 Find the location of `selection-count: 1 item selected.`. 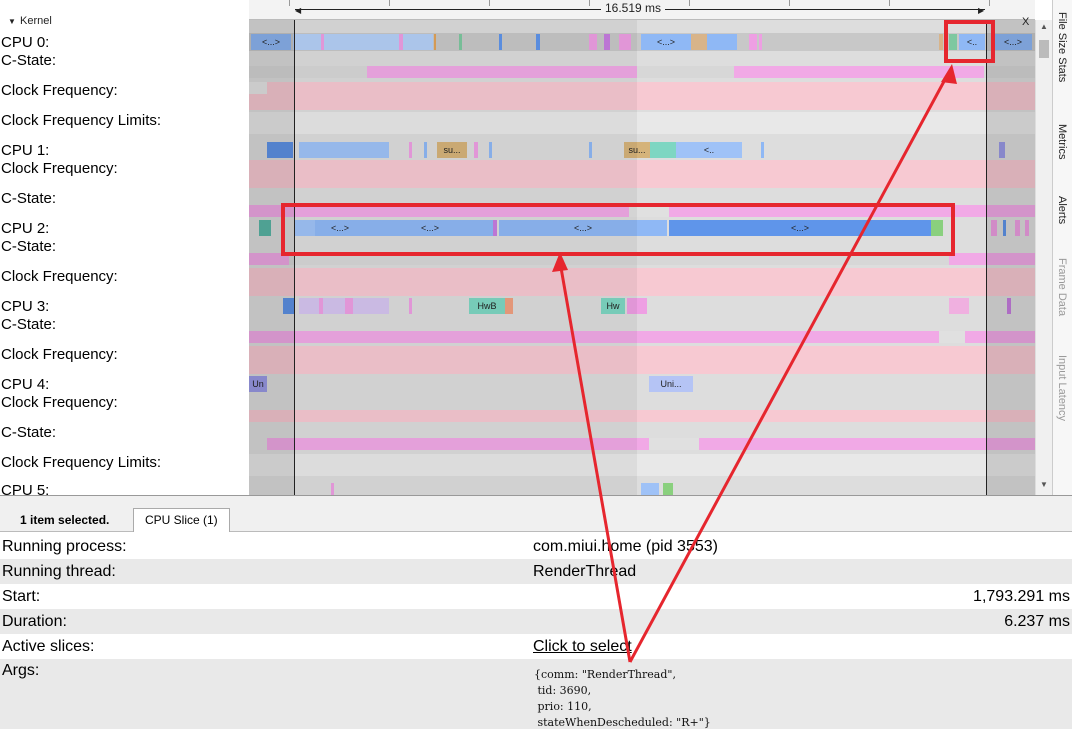

selection-count: 1 item selected. is located at coordinates (65, 520).